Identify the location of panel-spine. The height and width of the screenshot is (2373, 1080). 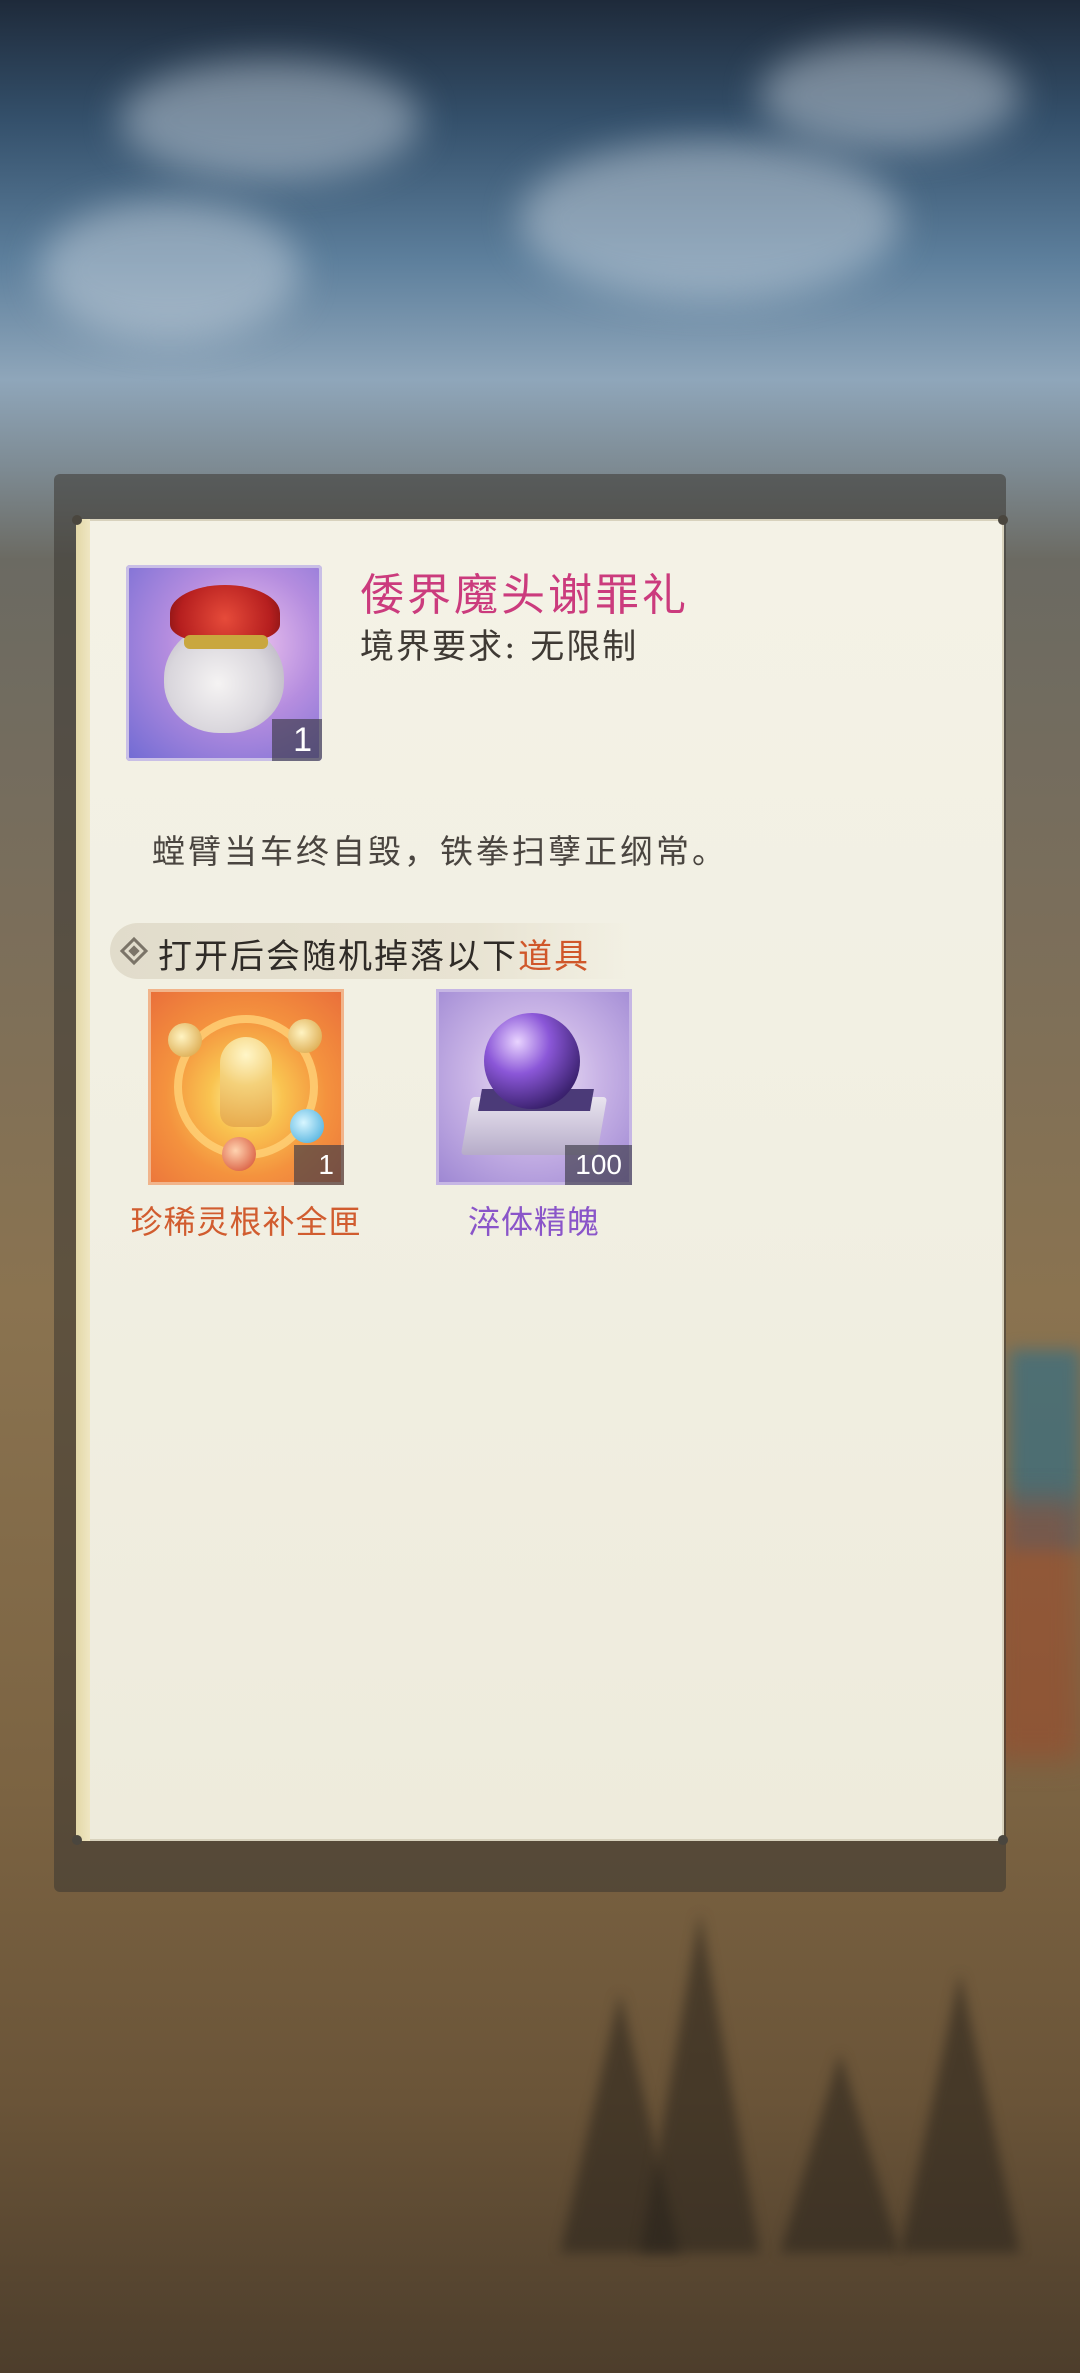
(83, 1180).